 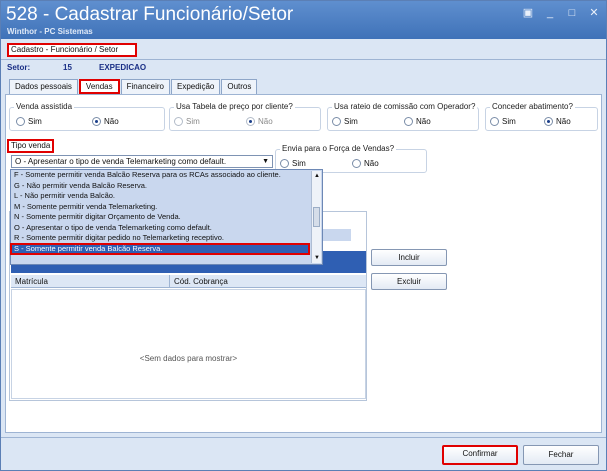 I want to click on group-tabela-preco: Usa Tabela de preço por cliente? Sim Não, so click(x=245, y=116).